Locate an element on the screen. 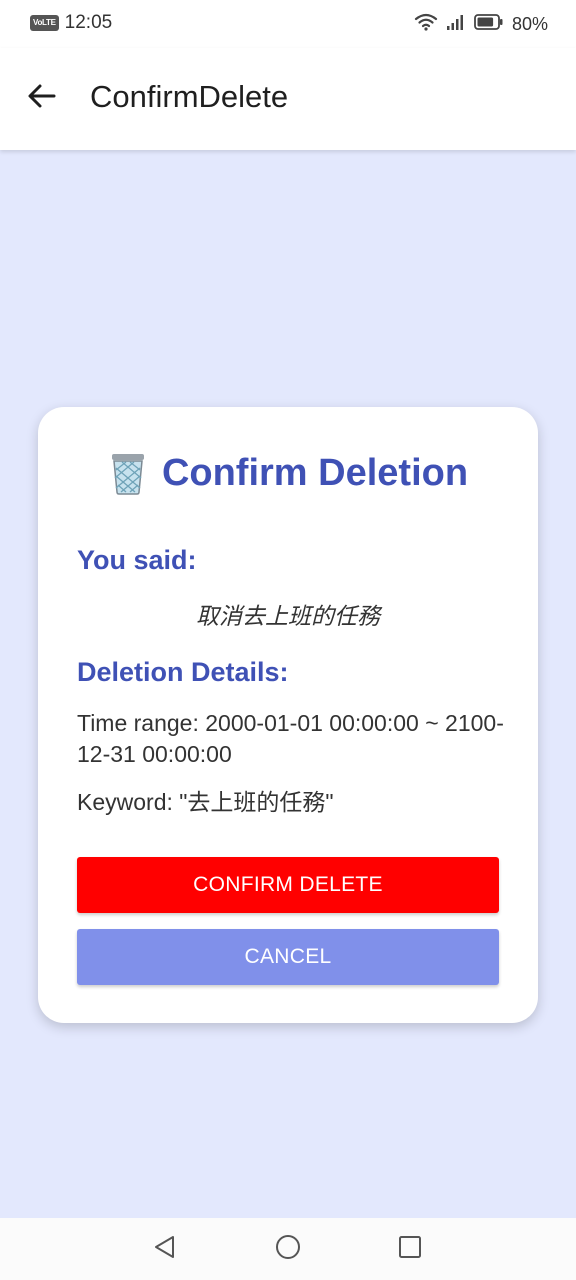 The width and height of the screenshot is (576, 1280). keyword-text: Keyword: "去上班的任務" is located at coordinates (205, 802).